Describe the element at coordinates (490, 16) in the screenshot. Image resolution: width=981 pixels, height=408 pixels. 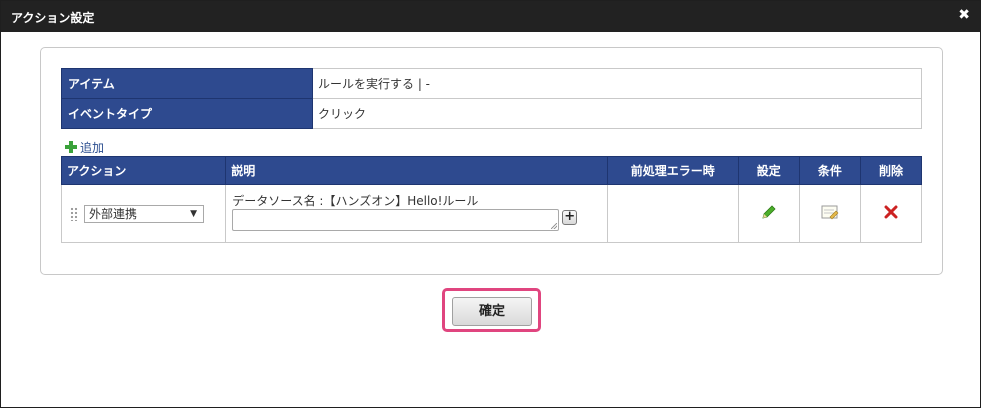
I see `dialog-titlebar: アクション設定 ✖` at that location.